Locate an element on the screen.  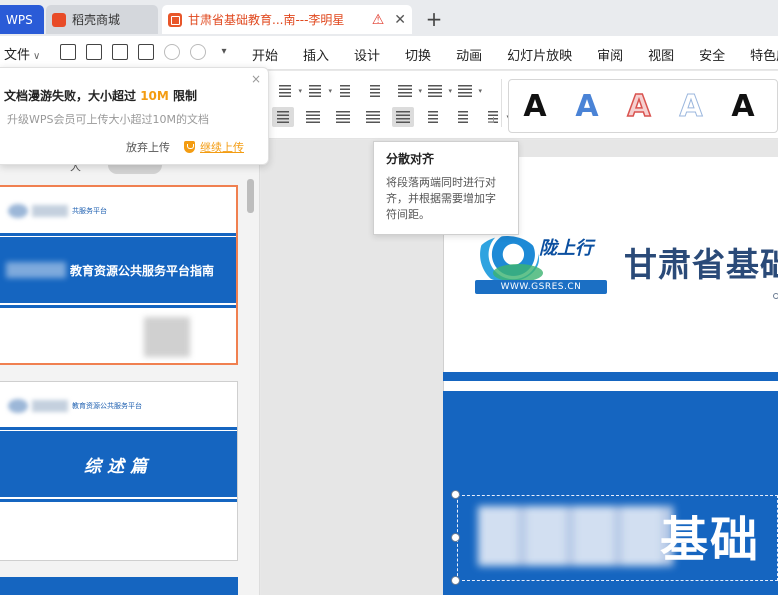
popup-title-prefix: 文档漫游失败，大小超过 is located at coordinates (72, 96).